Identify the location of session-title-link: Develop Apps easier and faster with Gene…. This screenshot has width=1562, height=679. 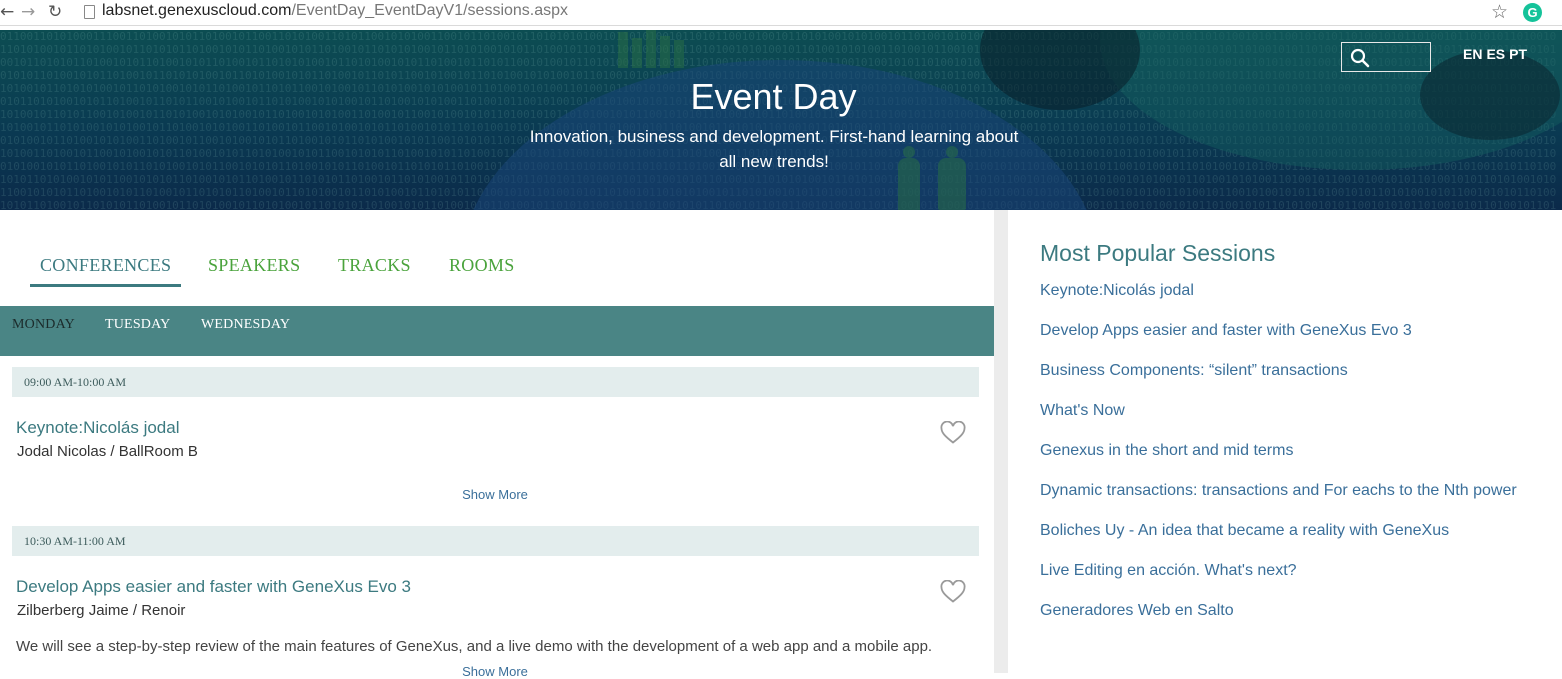
(213, 587).